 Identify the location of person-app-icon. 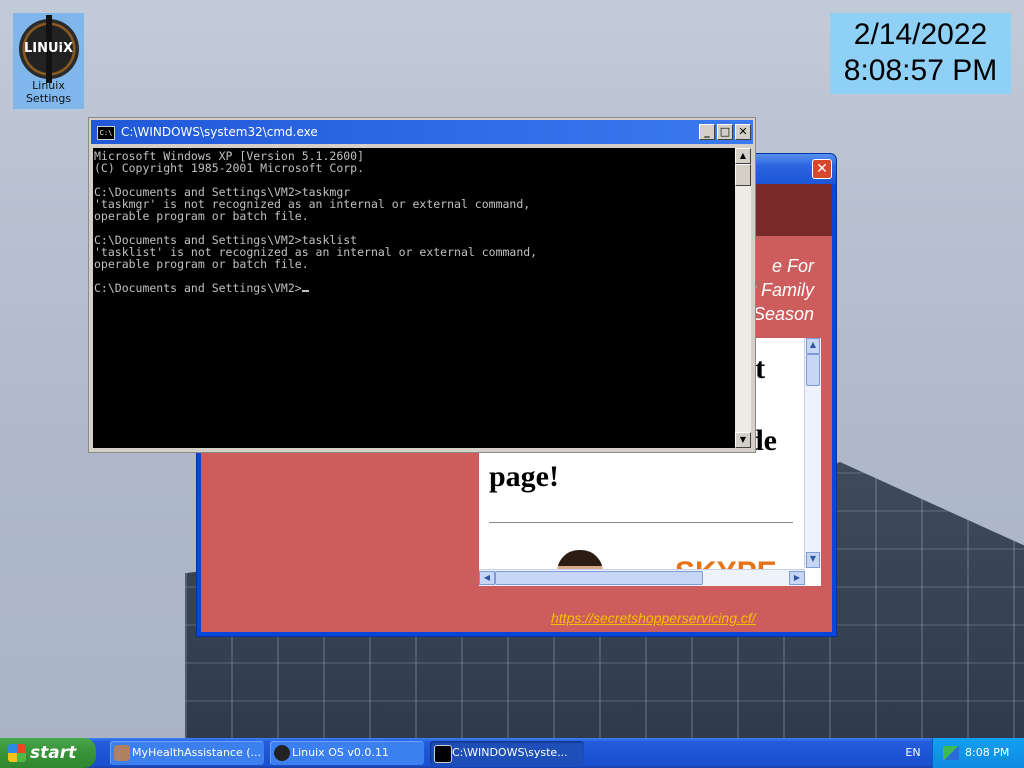
(122, 753).